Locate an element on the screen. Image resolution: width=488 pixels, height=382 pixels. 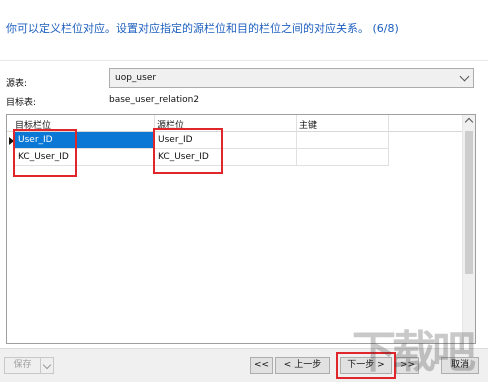
vertical-scrollbar is located at coordinates (468, 229).